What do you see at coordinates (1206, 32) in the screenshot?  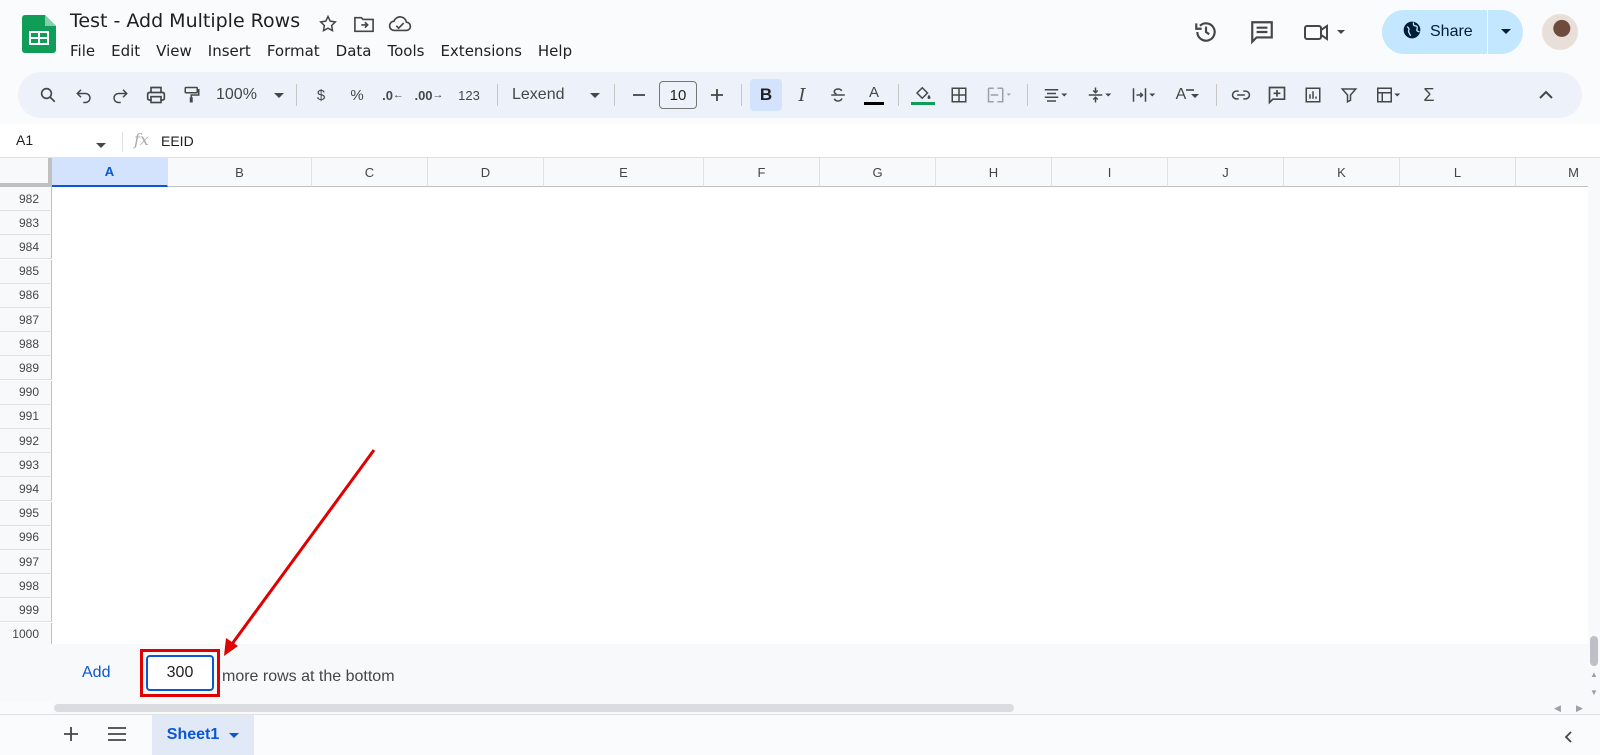 I see `version-history-icon` at bounding box center [1206, 32].